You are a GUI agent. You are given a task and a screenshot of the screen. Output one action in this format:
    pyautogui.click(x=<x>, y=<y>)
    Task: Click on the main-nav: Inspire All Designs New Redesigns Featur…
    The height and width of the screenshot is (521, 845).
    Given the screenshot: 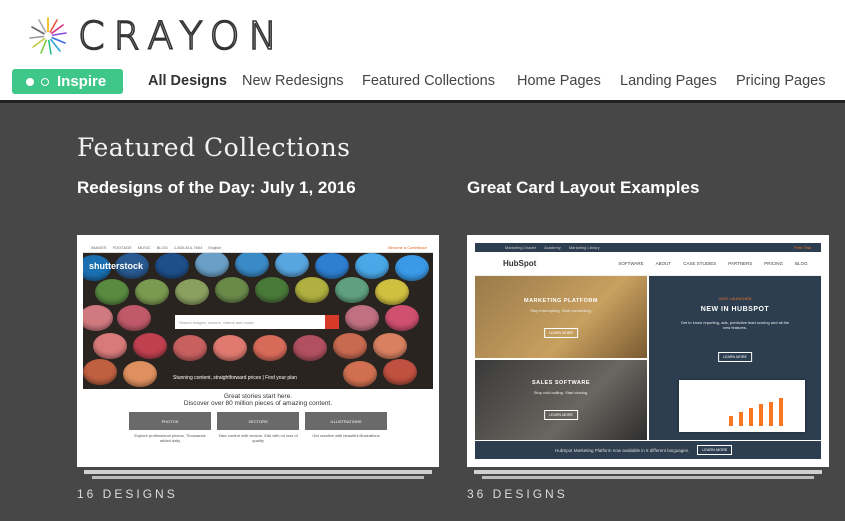 What is the action you would take?
    pyautogui.click(x=422, y=83)
    